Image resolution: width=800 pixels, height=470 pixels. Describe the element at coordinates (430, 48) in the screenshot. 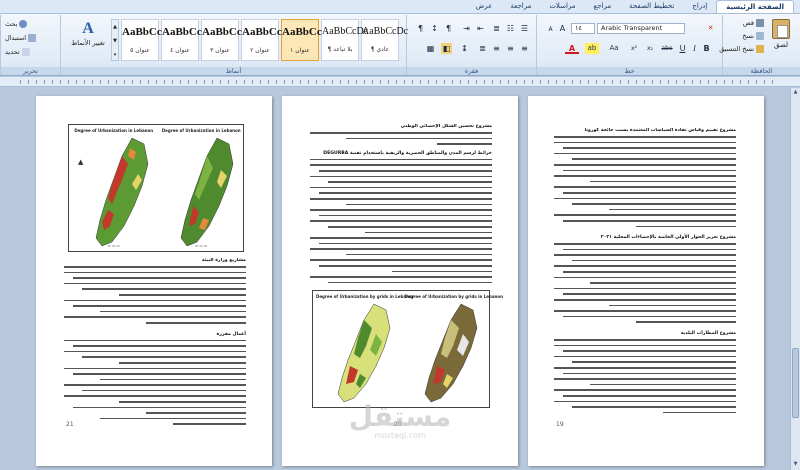

I see `borders-icon: ▦` at that location.